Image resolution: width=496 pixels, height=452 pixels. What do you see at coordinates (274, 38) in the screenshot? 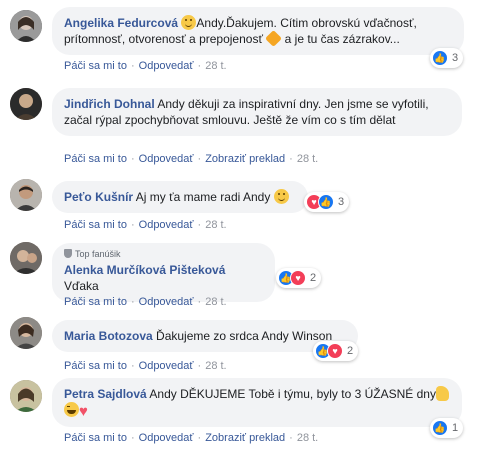
I see `sun-emoji-icon` at bounding box center [274, 38].